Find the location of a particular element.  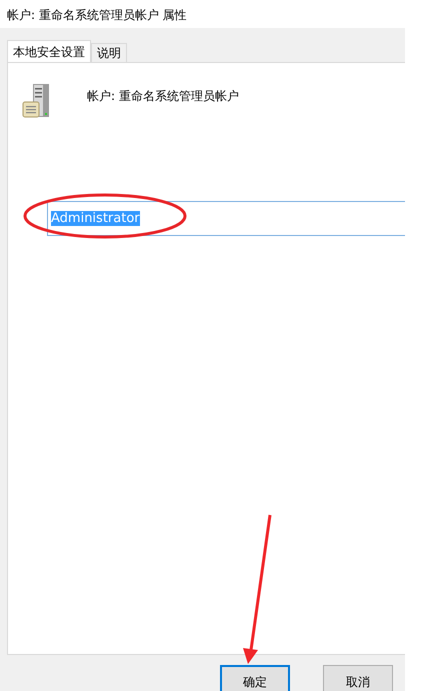

tab: 说明 is located at coordinates (109, 52).